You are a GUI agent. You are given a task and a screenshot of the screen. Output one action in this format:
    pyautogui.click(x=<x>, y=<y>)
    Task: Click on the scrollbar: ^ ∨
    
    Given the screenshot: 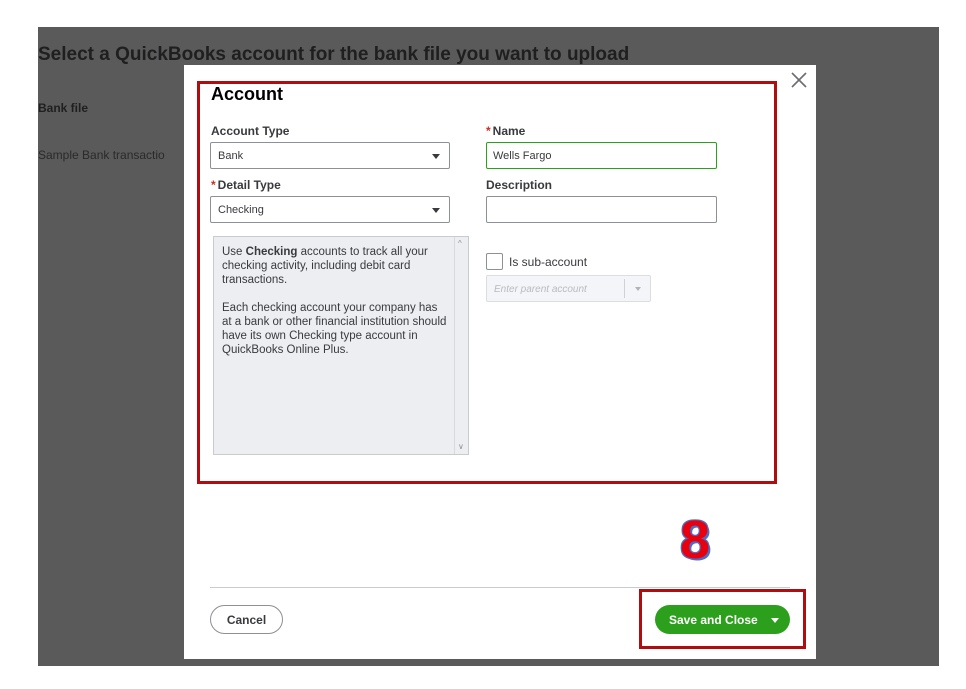 What is the action you would take?
    pyautogui.click(x=461, y=345)
    